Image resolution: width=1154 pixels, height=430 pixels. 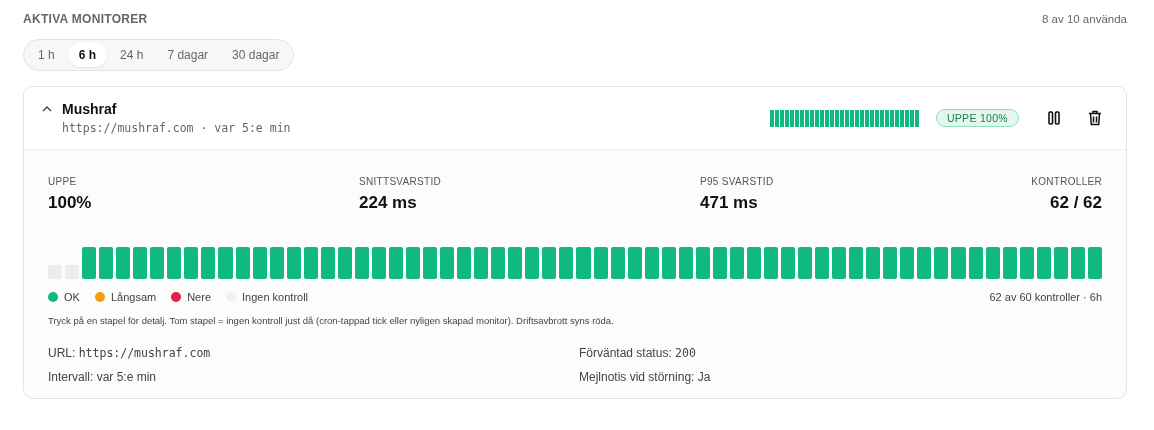 What do you see at coordinates (188, 55) in the screenshot?
I see `range-tab: 7 dagar` at bounding box center [188, 55].